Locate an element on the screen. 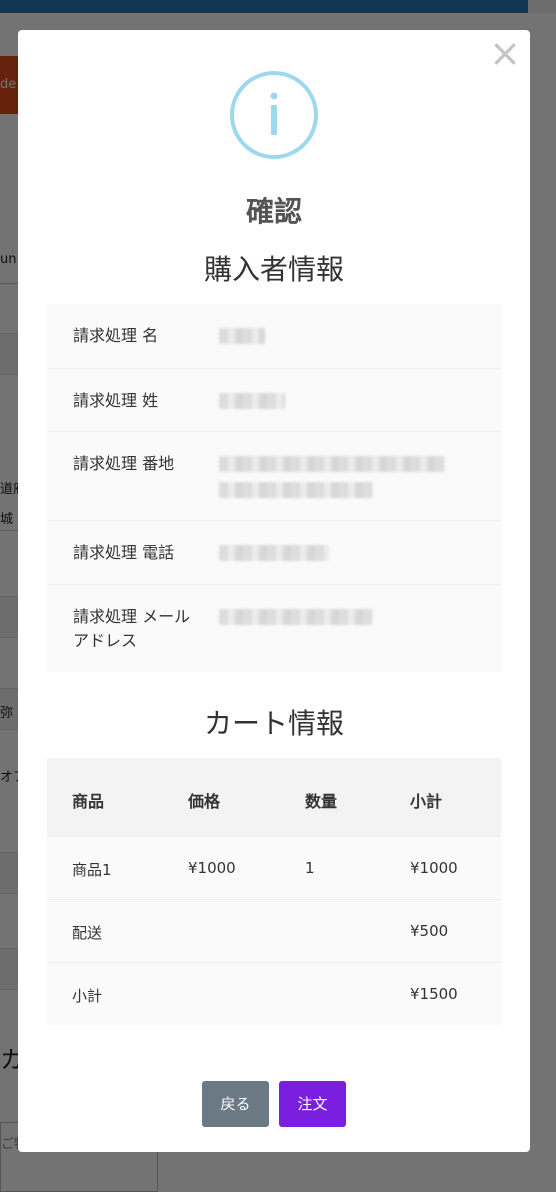  table-row: 小計 ¥1500 is located at coordinates (274, 993).